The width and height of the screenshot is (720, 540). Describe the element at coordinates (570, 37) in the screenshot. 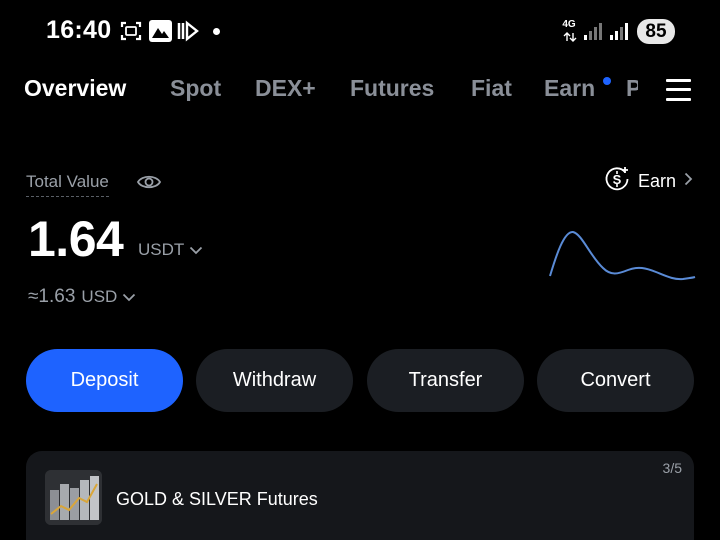

I see `data-arrows-icon` at that location.